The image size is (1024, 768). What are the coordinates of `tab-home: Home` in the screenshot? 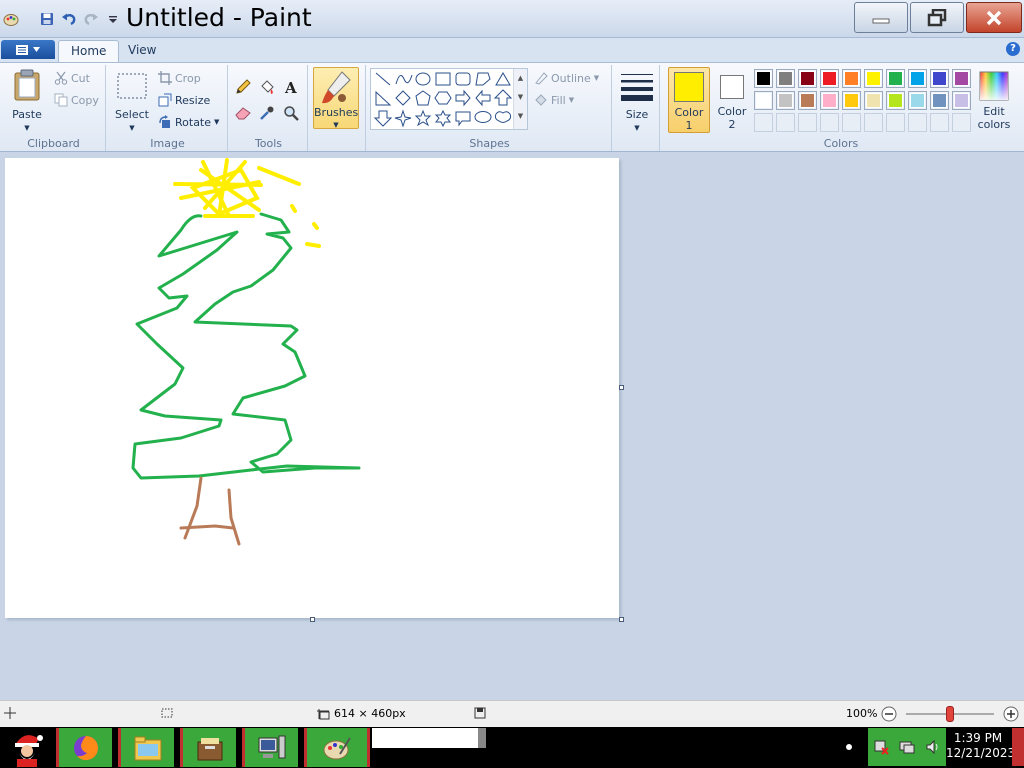 It's located at (89, 51).